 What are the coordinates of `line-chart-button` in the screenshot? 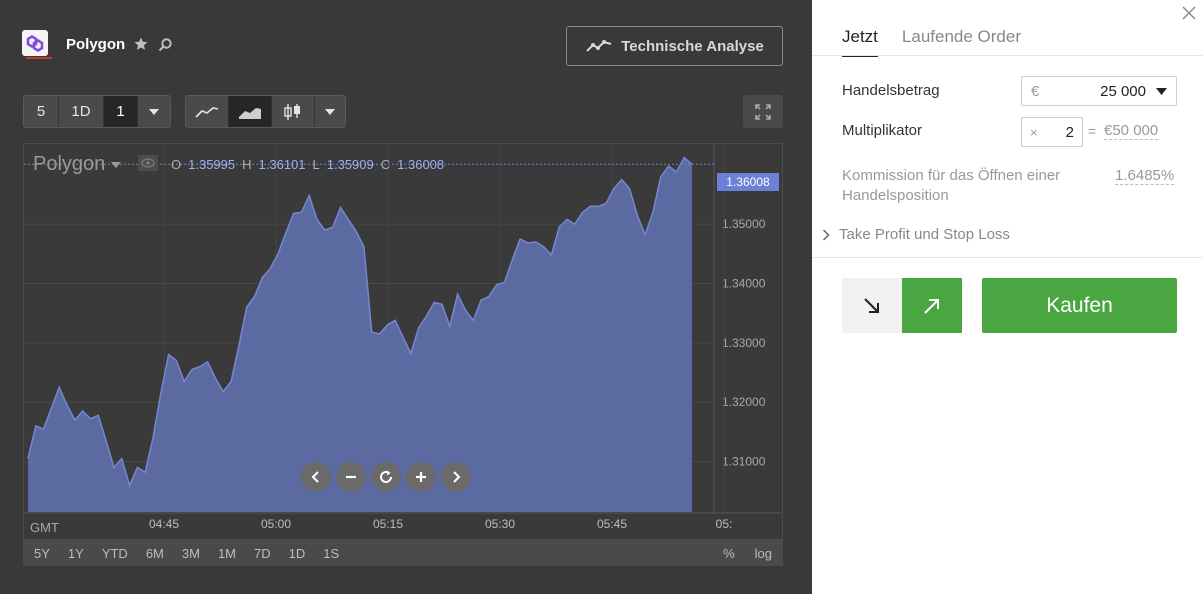 It's located at (207, 111).